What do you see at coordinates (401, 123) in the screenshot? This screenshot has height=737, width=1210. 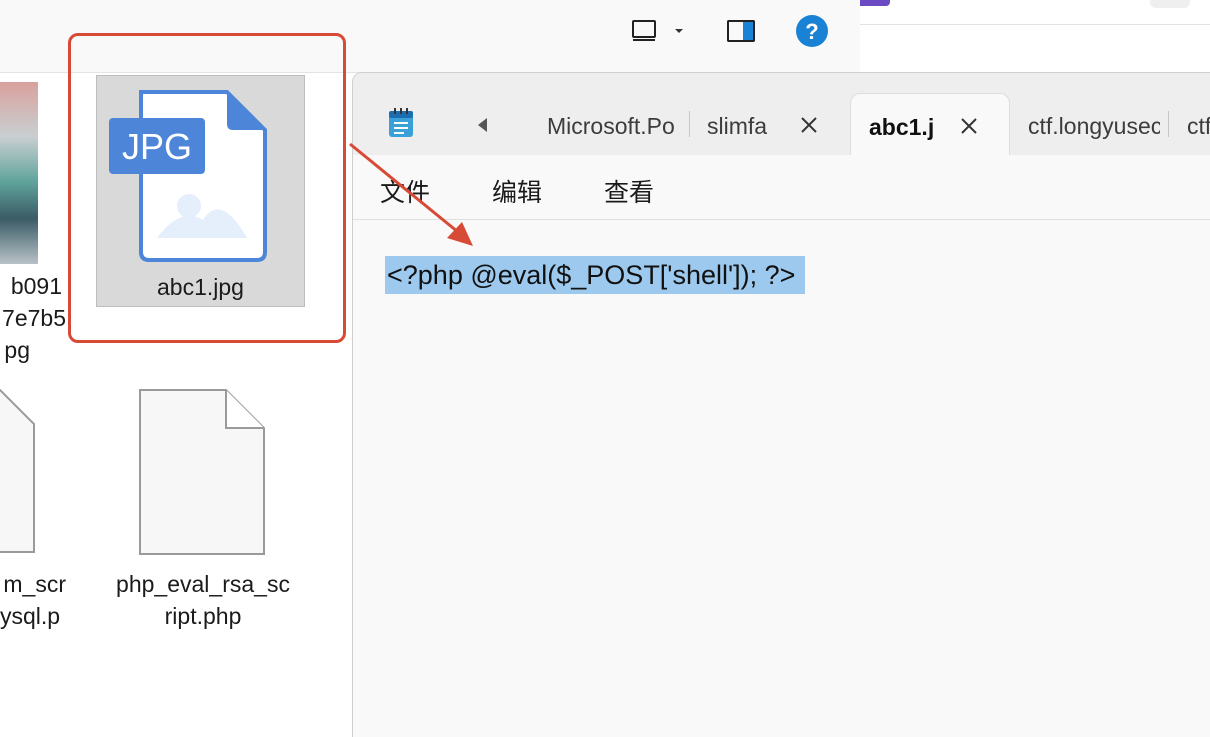 I see `notepad-app-icon` at bounding box center [401, 123].